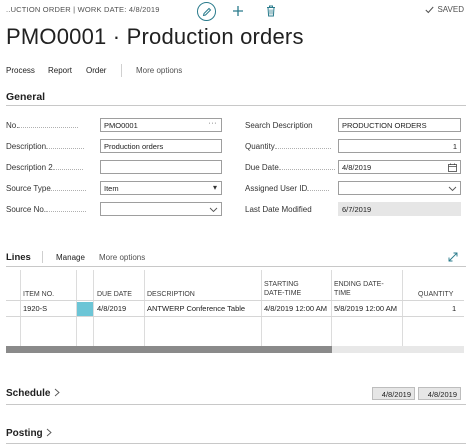 The image size is (474, 448). I want to click on posting-heading: Posting, so click(29, 433).